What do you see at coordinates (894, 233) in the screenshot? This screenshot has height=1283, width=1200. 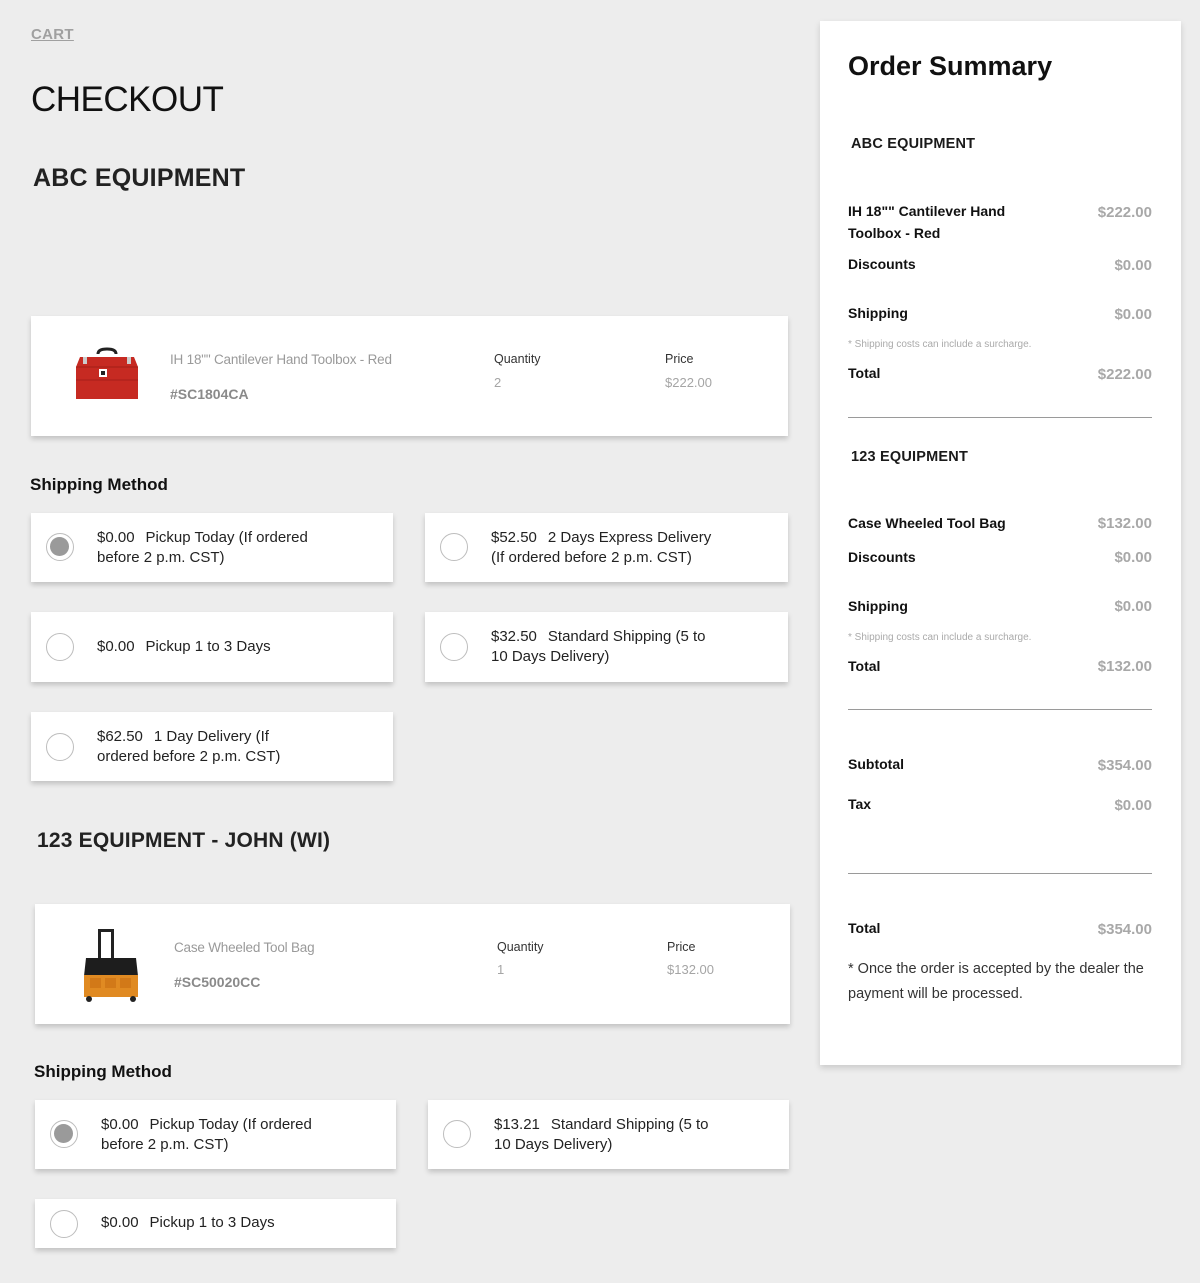 I see `summary-item-name-line2: Toolbox - Red` at bounding box center [894, 233].